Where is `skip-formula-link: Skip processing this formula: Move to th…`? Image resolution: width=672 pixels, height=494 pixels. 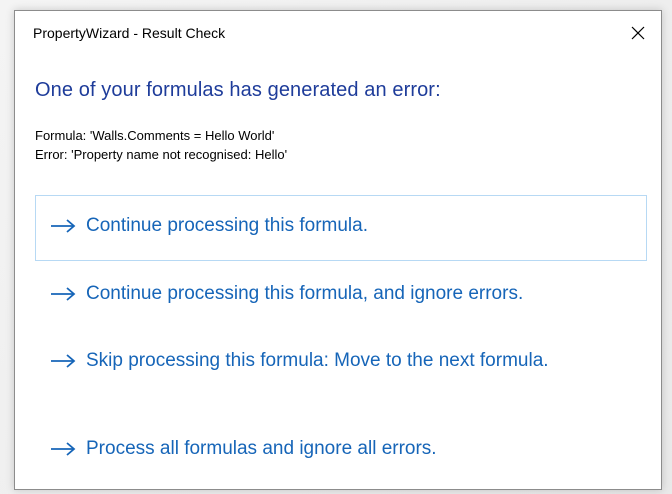 skip-formula-link: Skip processing this formula: Move to th… is located at coordinates (341, 377).